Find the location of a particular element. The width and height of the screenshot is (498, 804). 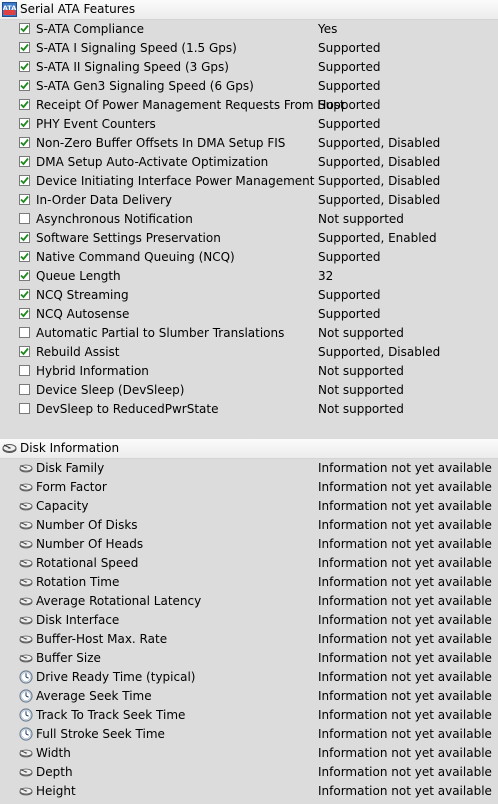

disk-row-width: Width Information not yet available is located at coordinates (249, 753).